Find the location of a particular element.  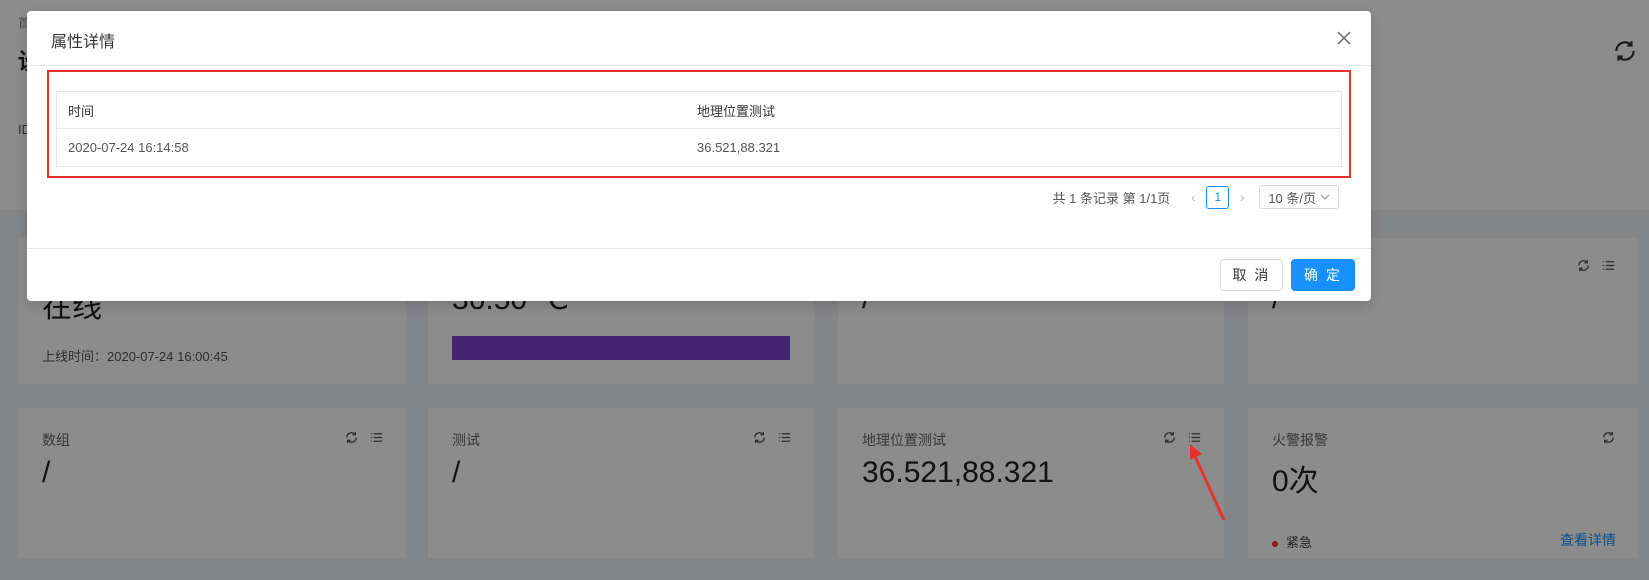

close-icon is located at coordinates (1344, 38).